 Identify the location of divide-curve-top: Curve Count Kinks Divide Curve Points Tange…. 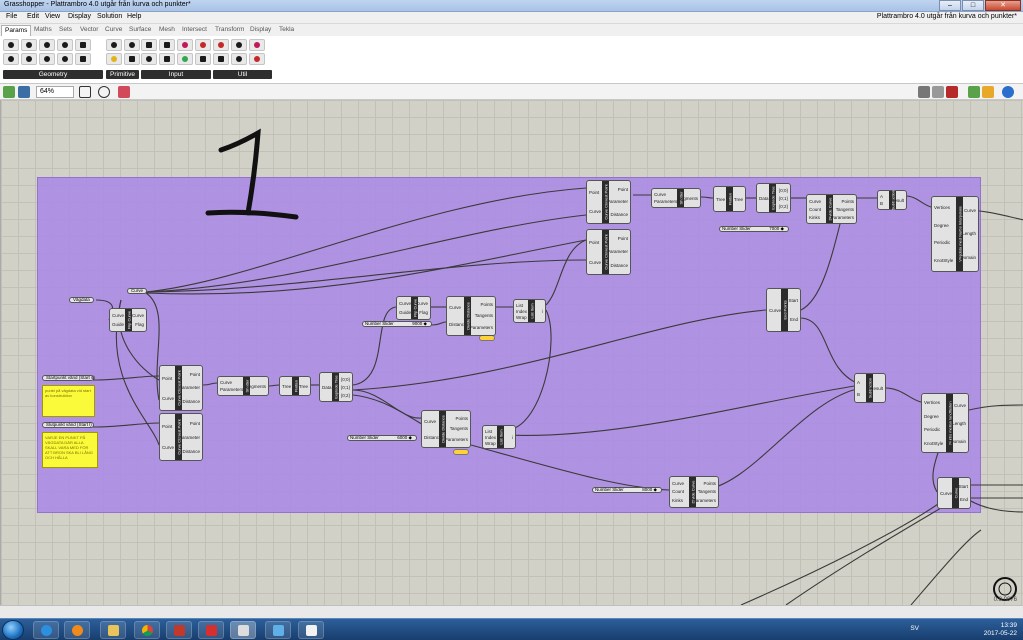
(831, 209).